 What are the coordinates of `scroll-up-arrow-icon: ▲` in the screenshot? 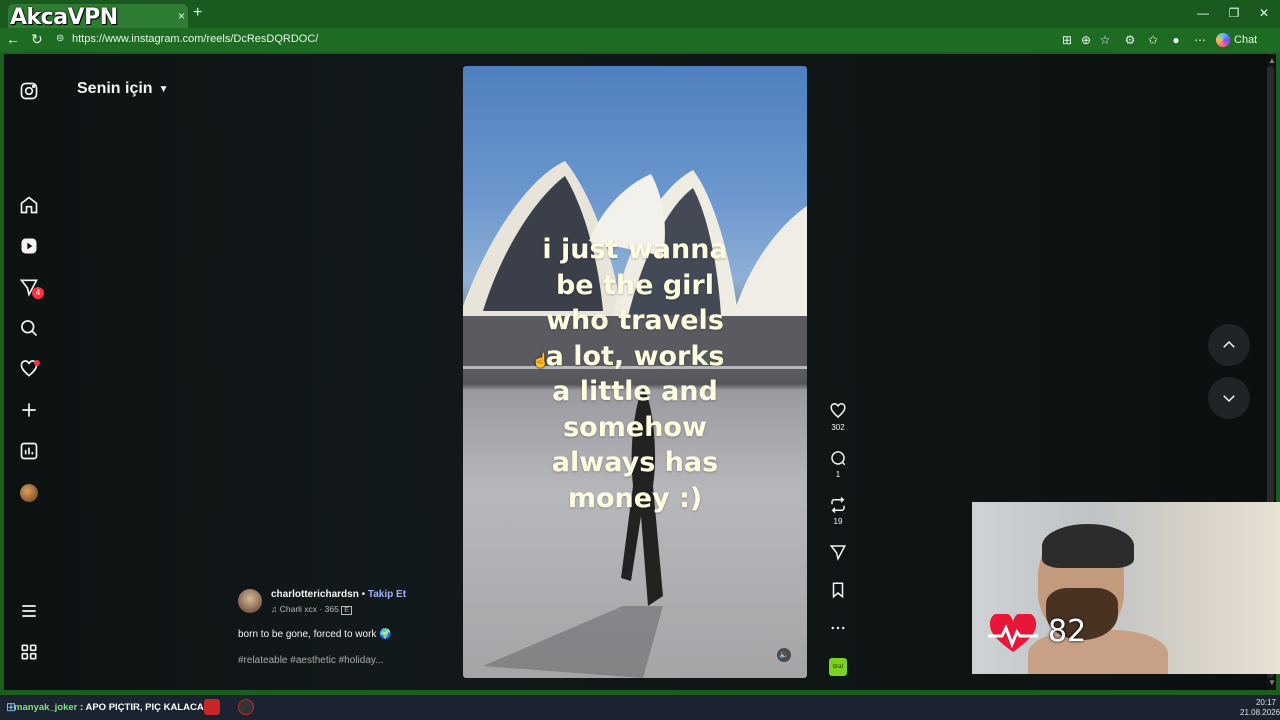 It's located at (1272, 60).